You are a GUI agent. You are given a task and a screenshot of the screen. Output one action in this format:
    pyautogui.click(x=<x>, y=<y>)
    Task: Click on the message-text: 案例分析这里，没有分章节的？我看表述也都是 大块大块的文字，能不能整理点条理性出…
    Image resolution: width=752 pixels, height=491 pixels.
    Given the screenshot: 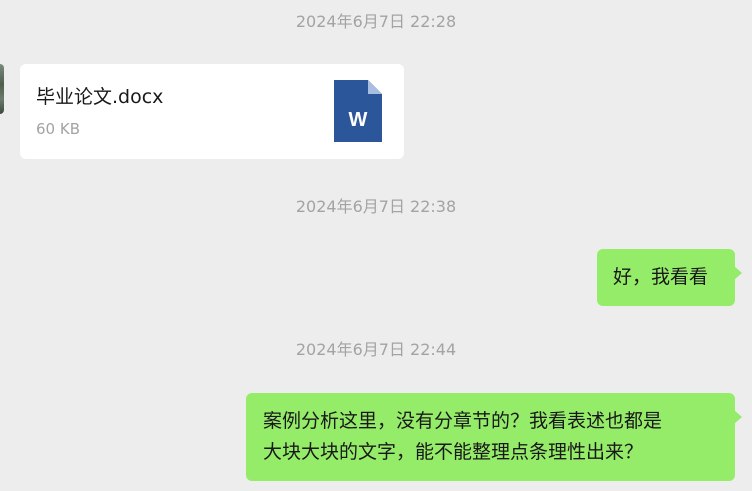 What is the action you would take?
    pyautogui.click(x=493, y=437)
    